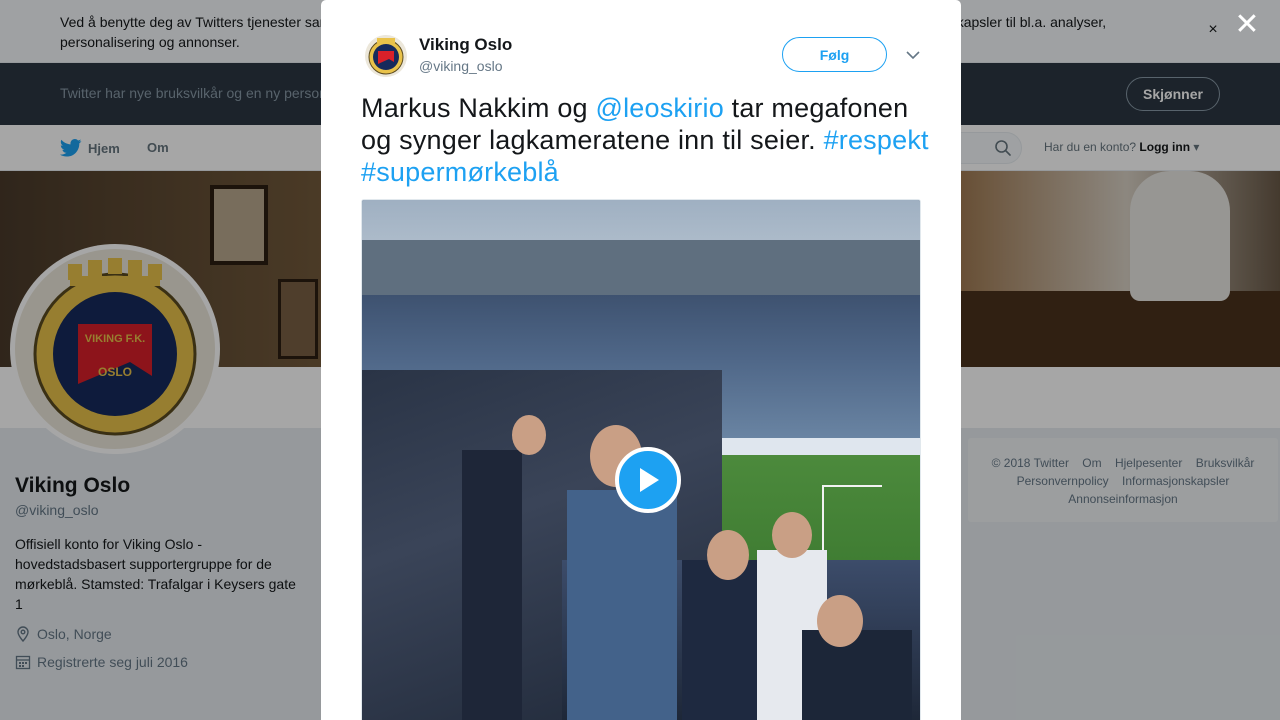 The height and width of the screenshot is (720, 1280). I want to click on chevron-down-icon, so click(913, 55).